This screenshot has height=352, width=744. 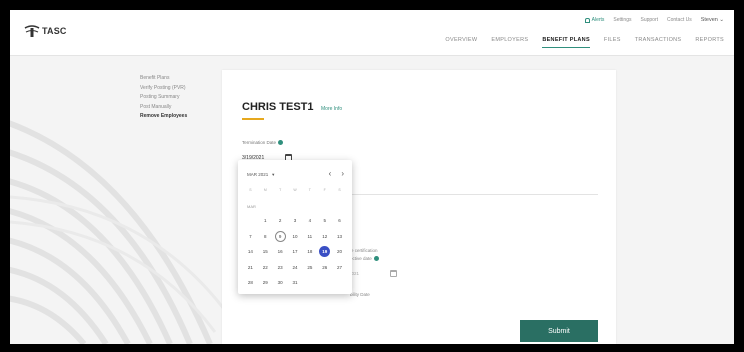 What do you see at coordinates (265, 220) in the screenshot?
I see `calendar-day: 1` at bounding box center [265, 220].